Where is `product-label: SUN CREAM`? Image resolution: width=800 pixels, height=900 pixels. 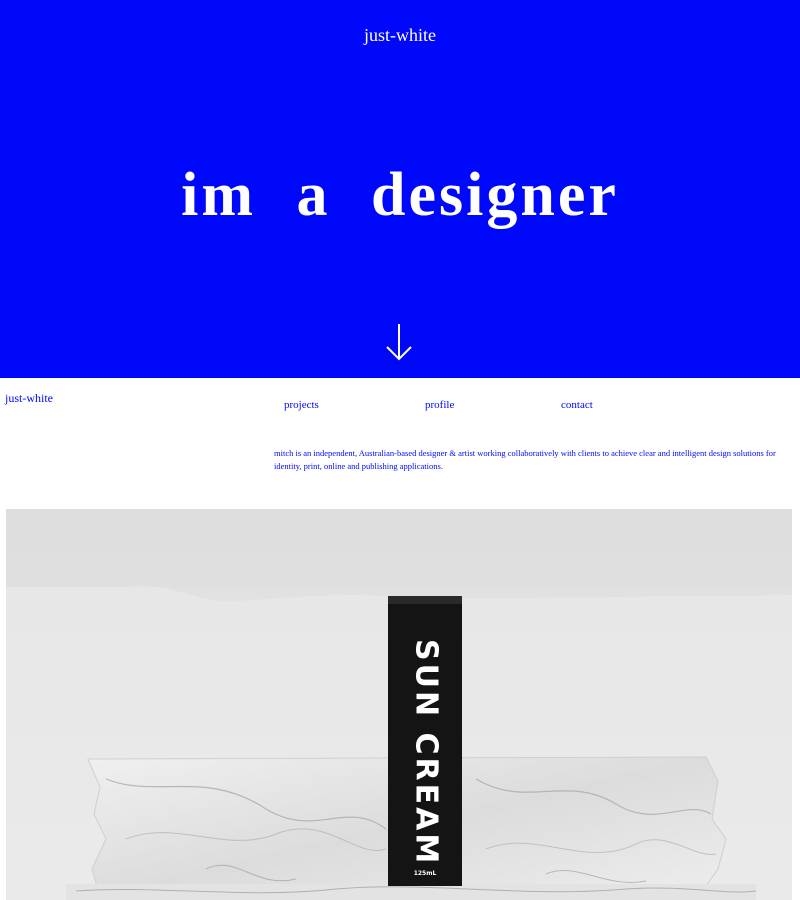
product-label: SUN CREAM is located at coordinates (426, 752).